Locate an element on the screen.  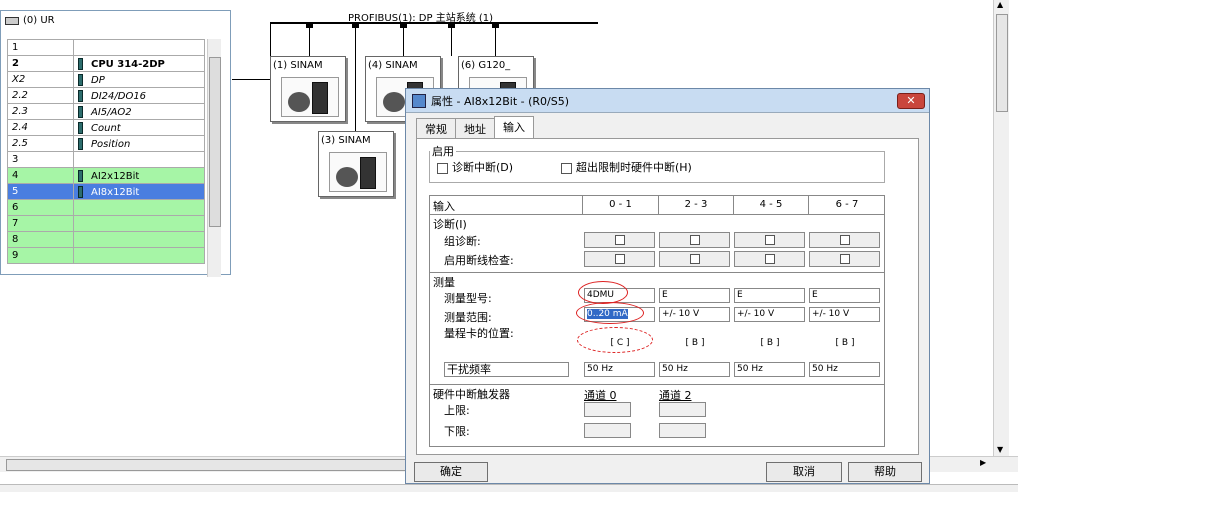
dp-slave-node: (1) SINAM is located at coordinates (308, 89).